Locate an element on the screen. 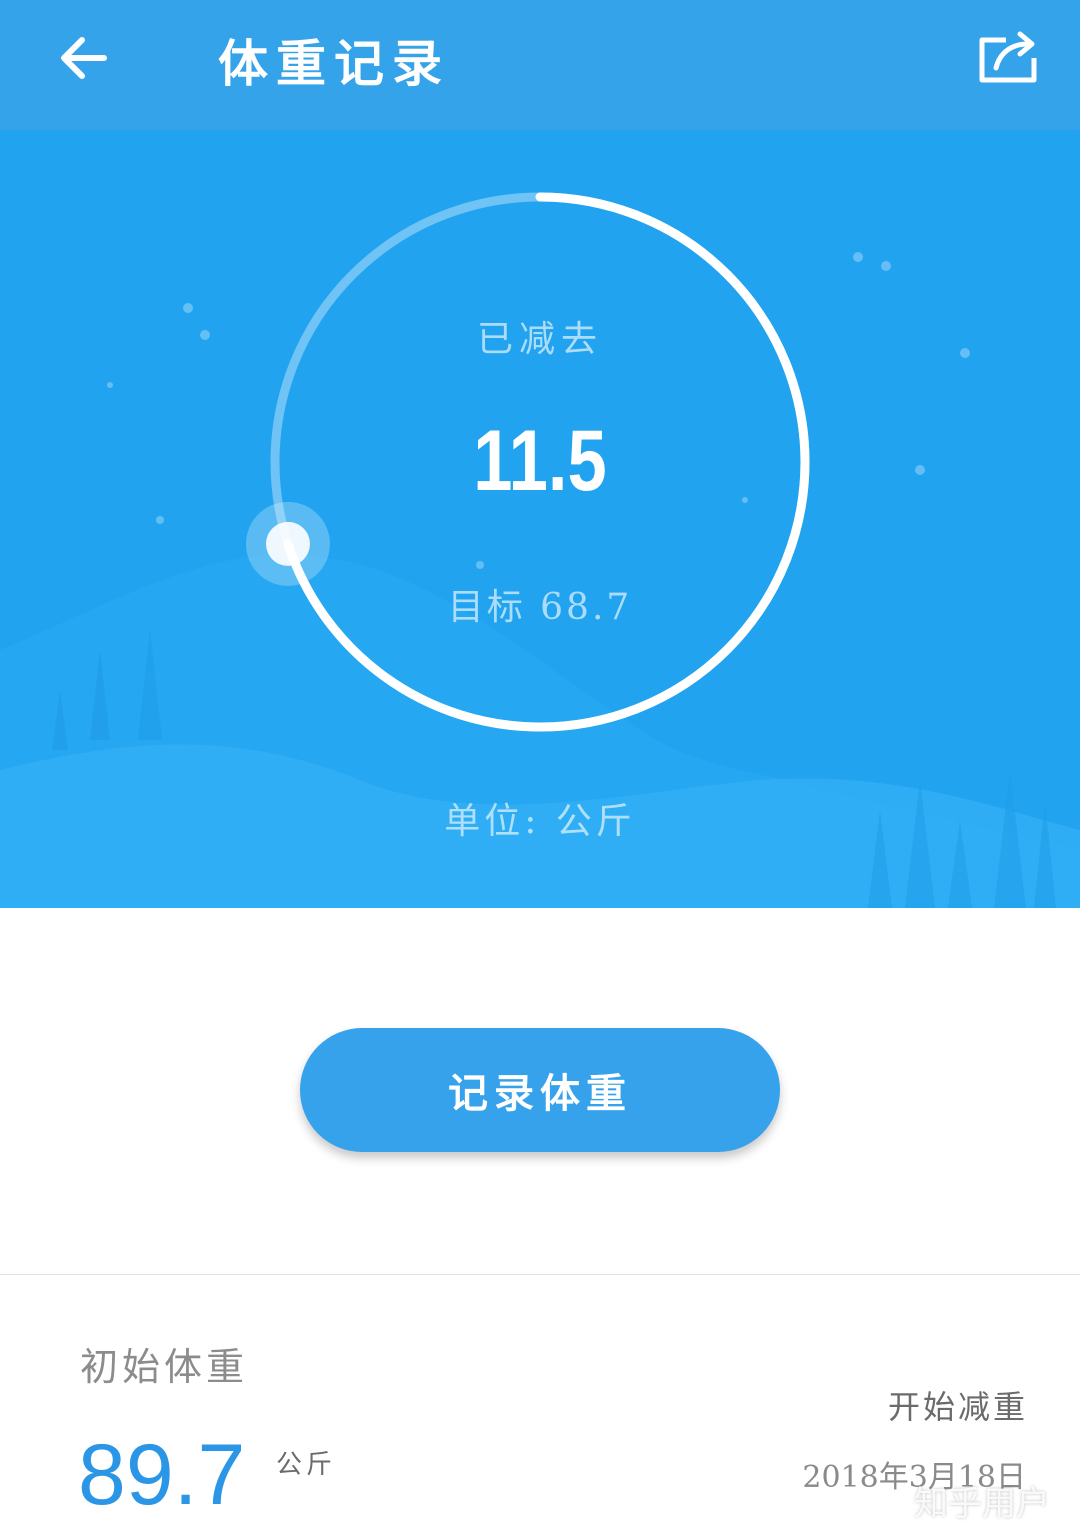 The width and height of the screenshot is (1080, 1538). goal-row: 目标 68.7 is located at coordinates (540, 604).